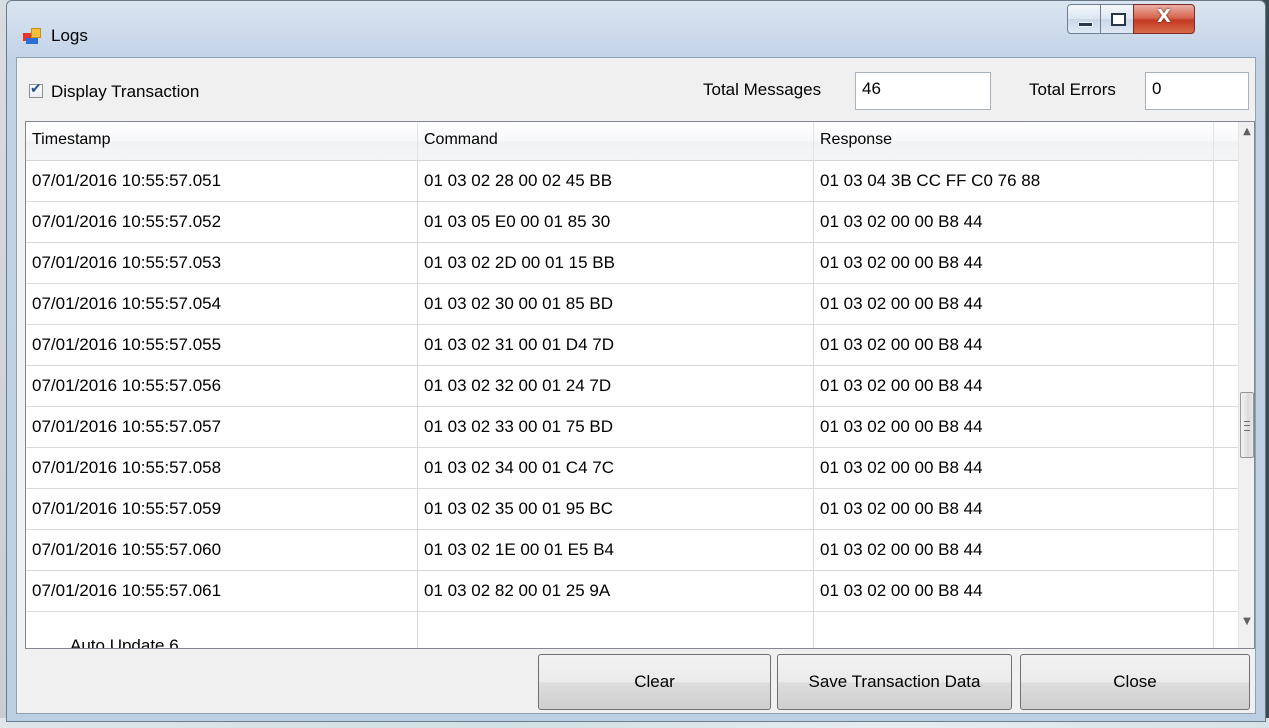 This screenshot has width=1269, height=728. I want to click on maximize-icon, so click(1118, 19).